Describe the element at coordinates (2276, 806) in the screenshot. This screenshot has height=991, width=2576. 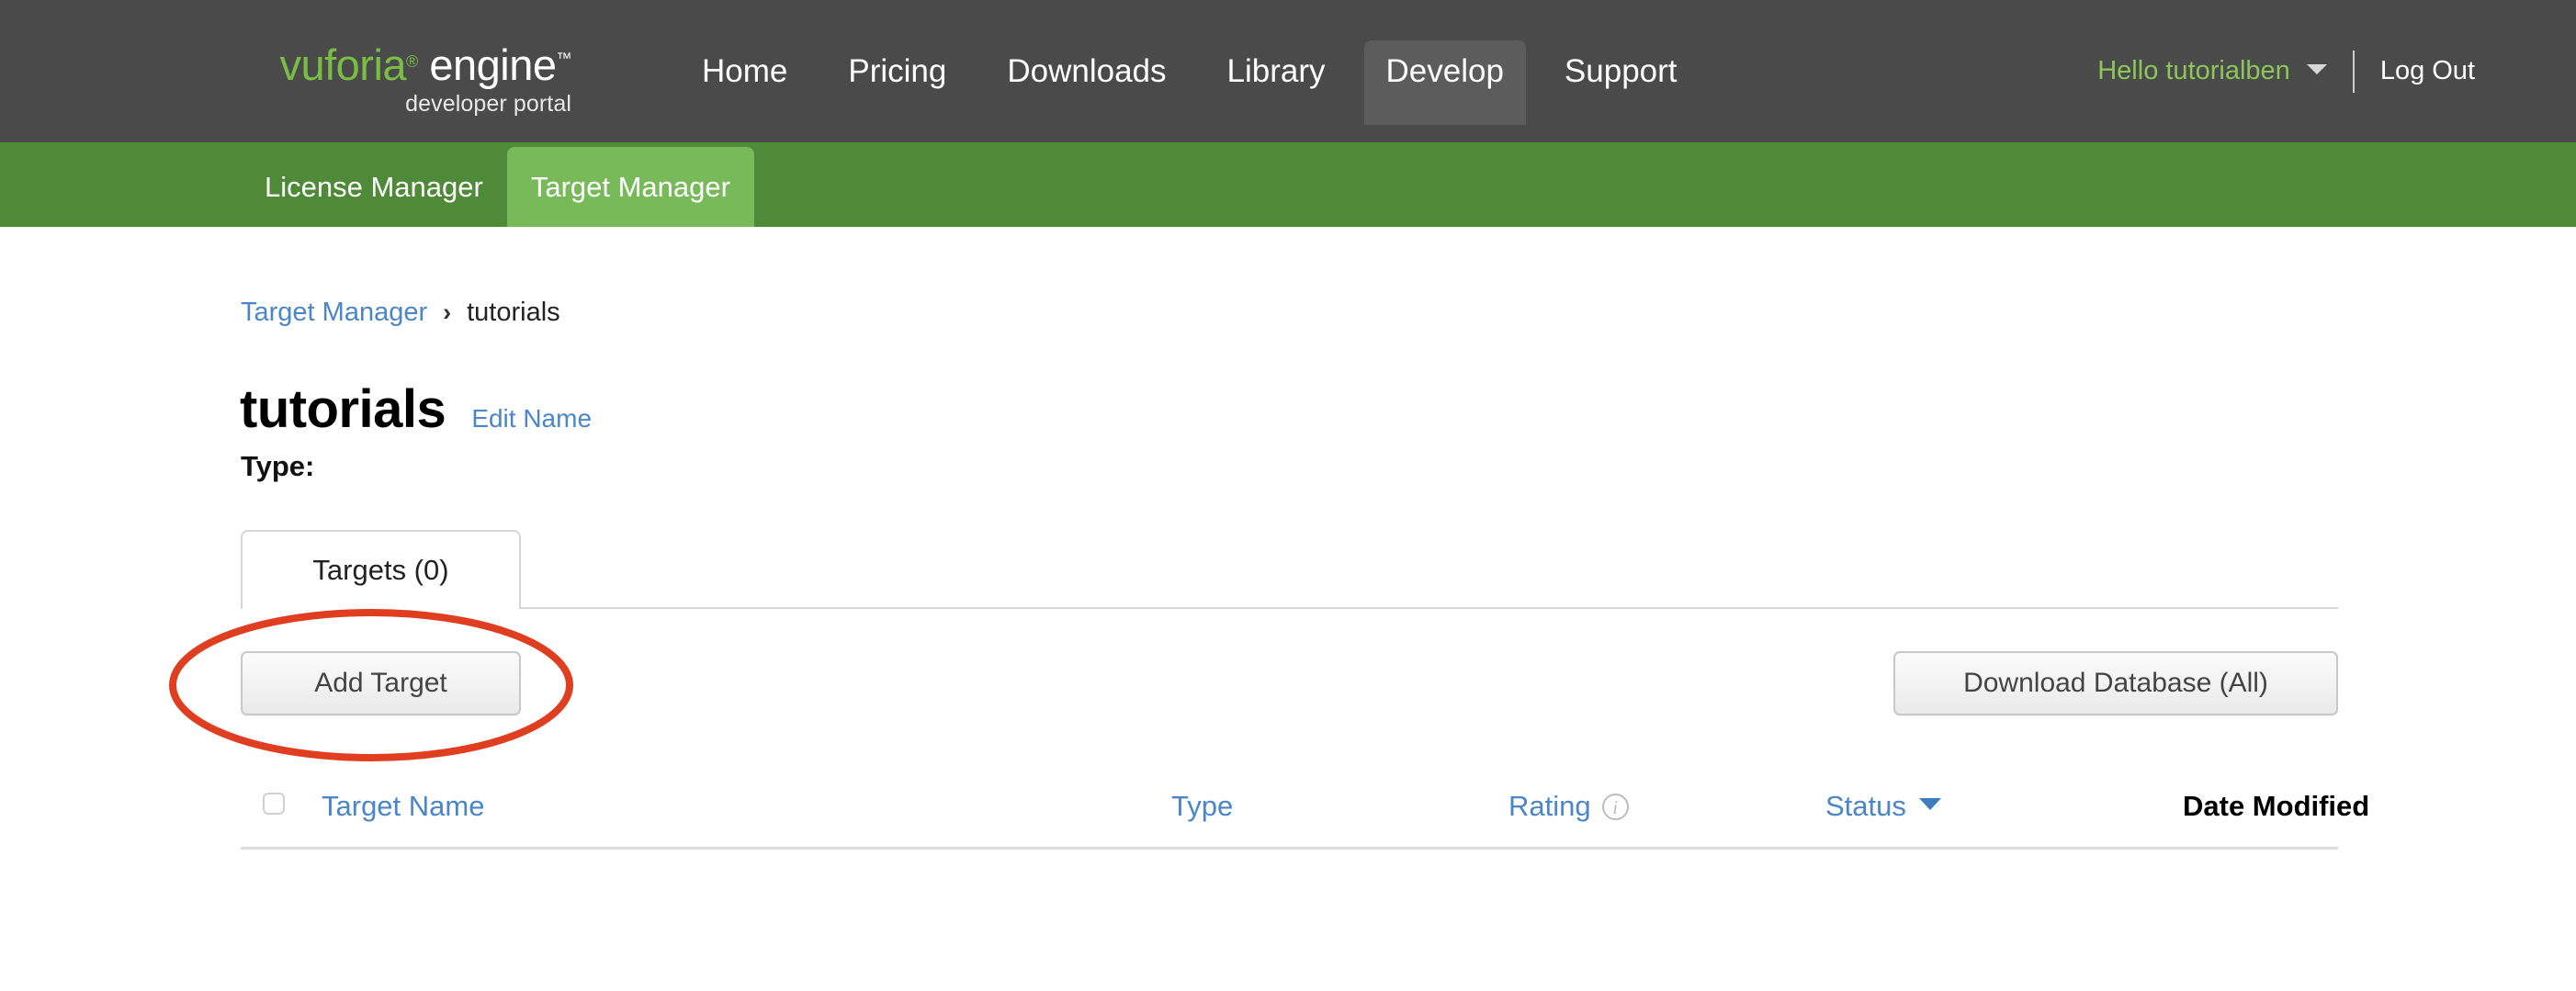
I see `column-header-date-modified: Date Modified` at that location.